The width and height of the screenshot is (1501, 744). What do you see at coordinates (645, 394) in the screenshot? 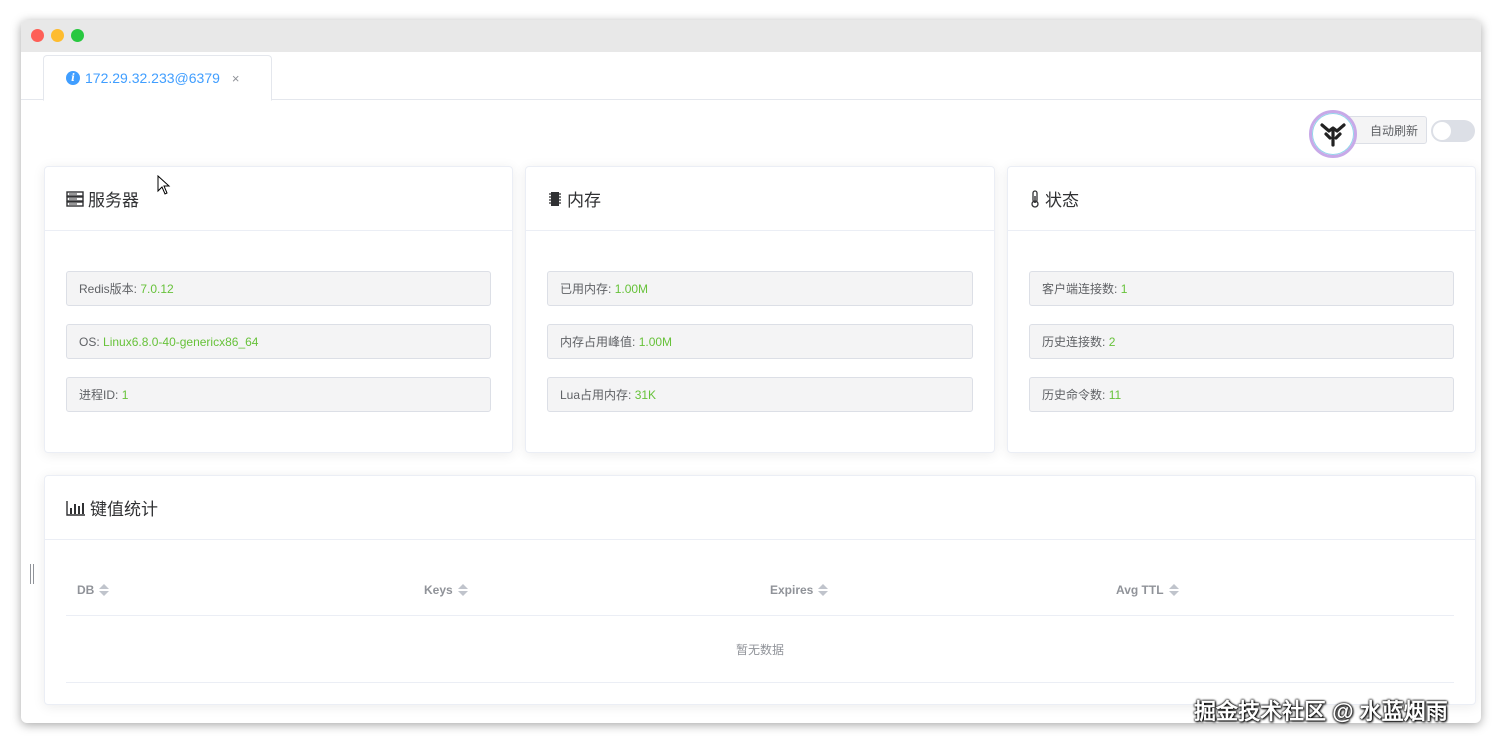
I see `stat-value: 31K` at bounding box center [645, 394].